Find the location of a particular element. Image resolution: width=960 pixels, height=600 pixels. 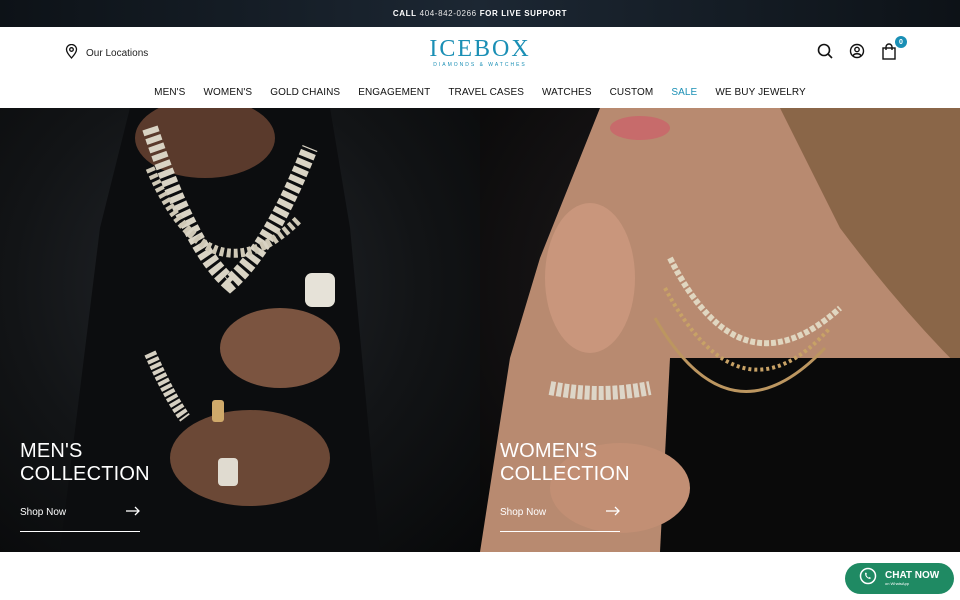

womens-shop-now-label: Shop Now is located at coordinates (523, 512).